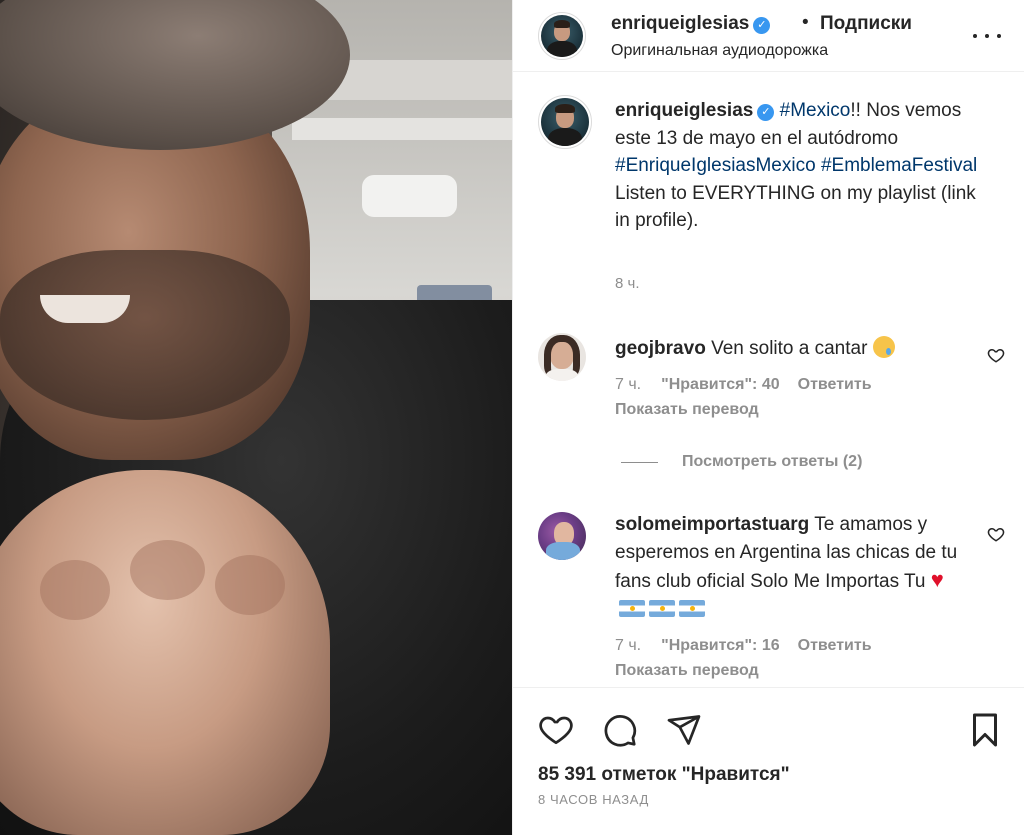  What do you see at coordinates (593, 799) in the screenshot?
I see `post-timestamp: 8 ЧАСОВ НАЗАД` at bounding box center [593, 799].